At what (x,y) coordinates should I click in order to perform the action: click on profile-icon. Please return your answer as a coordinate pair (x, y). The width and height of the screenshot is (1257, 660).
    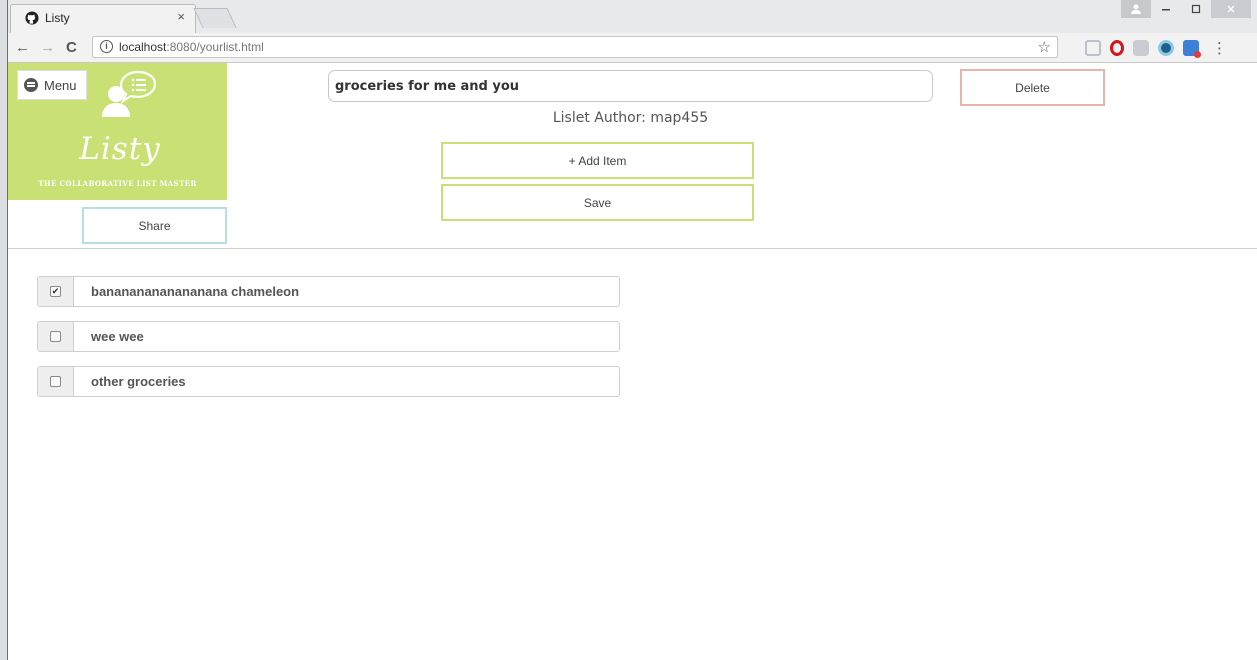
    Looking at the image, I should click on (1136, 9).